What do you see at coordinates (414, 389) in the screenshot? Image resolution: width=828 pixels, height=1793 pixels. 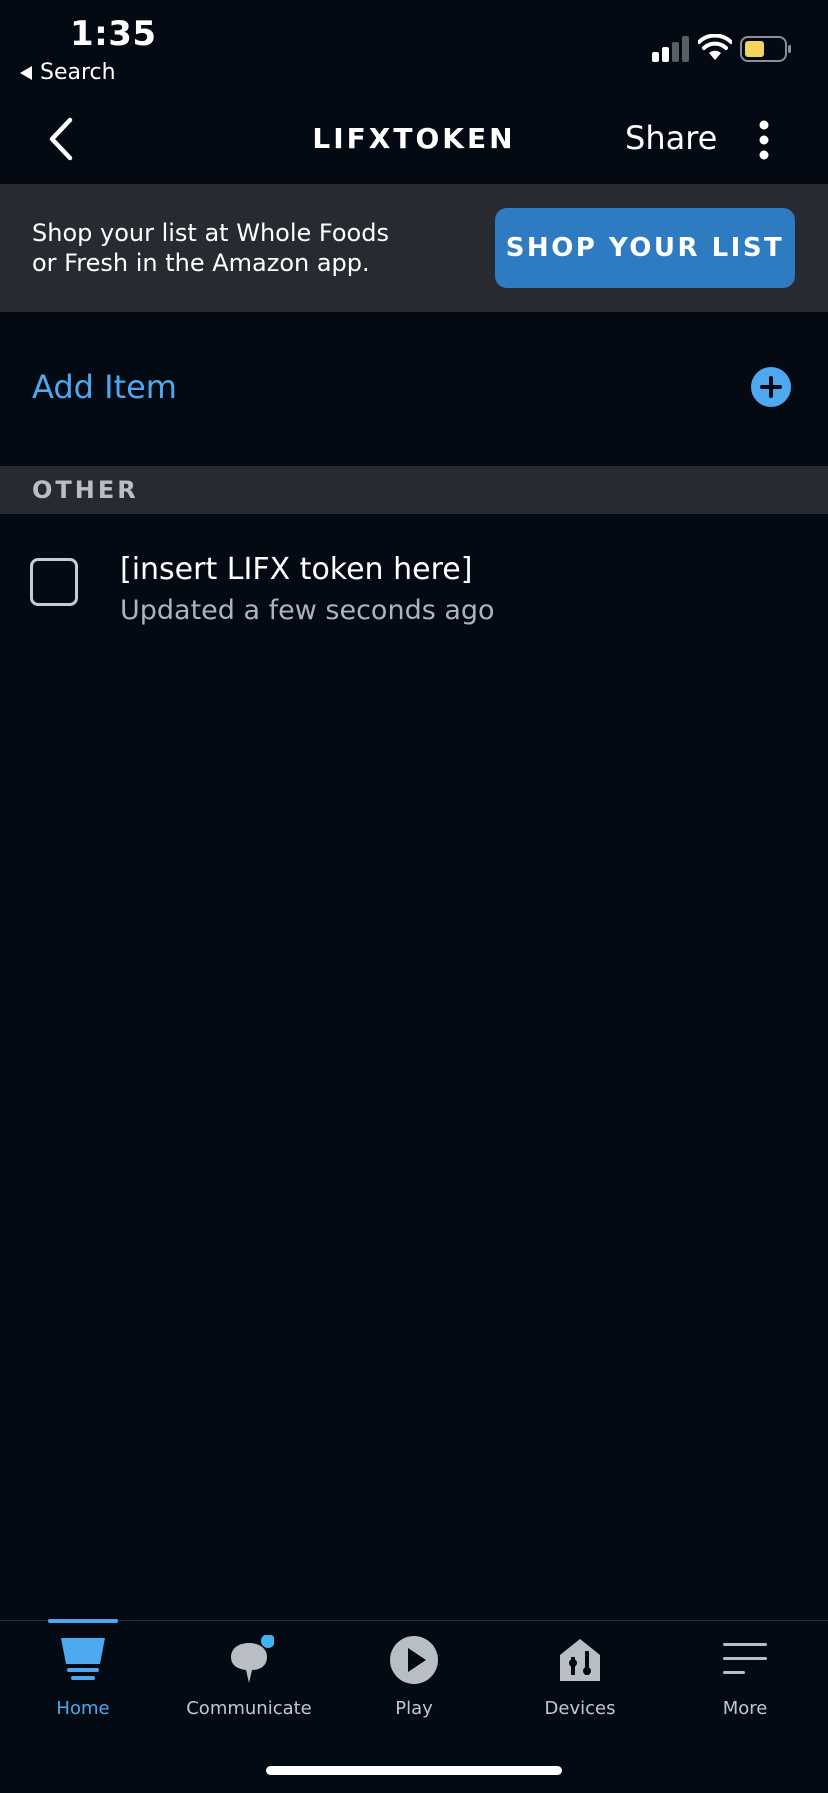 I see `add-item-row: Add Item` at bounding box center [414, 389].